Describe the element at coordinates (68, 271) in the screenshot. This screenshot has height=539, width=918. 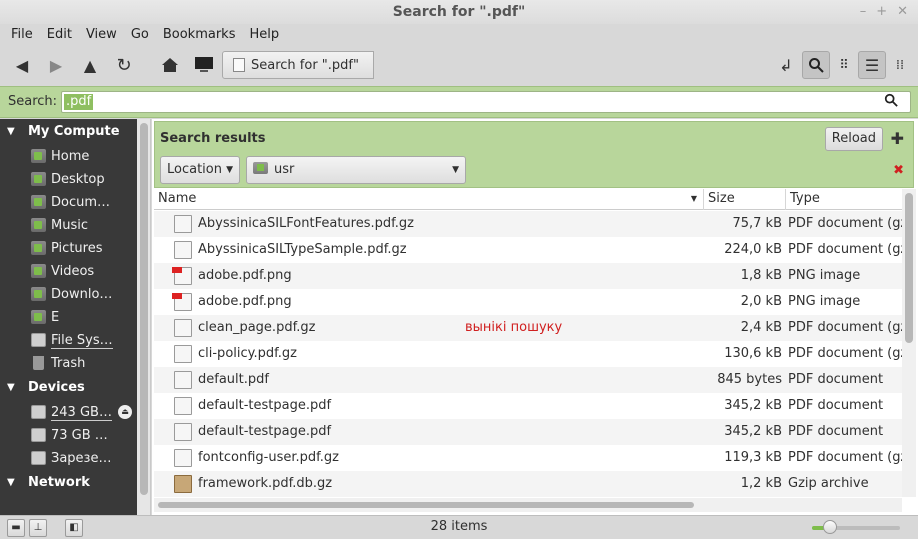
I see `sidebar-item-videos: Videos` at that location.